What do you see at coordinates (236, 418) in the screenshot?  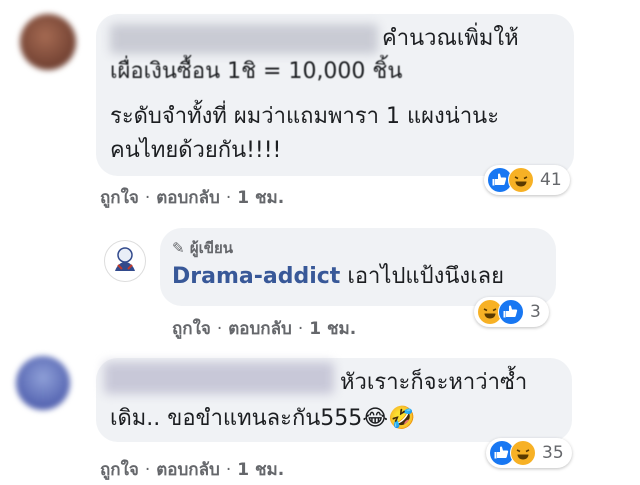 I see `comment-text-line2: เดิม.. ขอขำแทนละกัน555` at bounding box center [236, 418].